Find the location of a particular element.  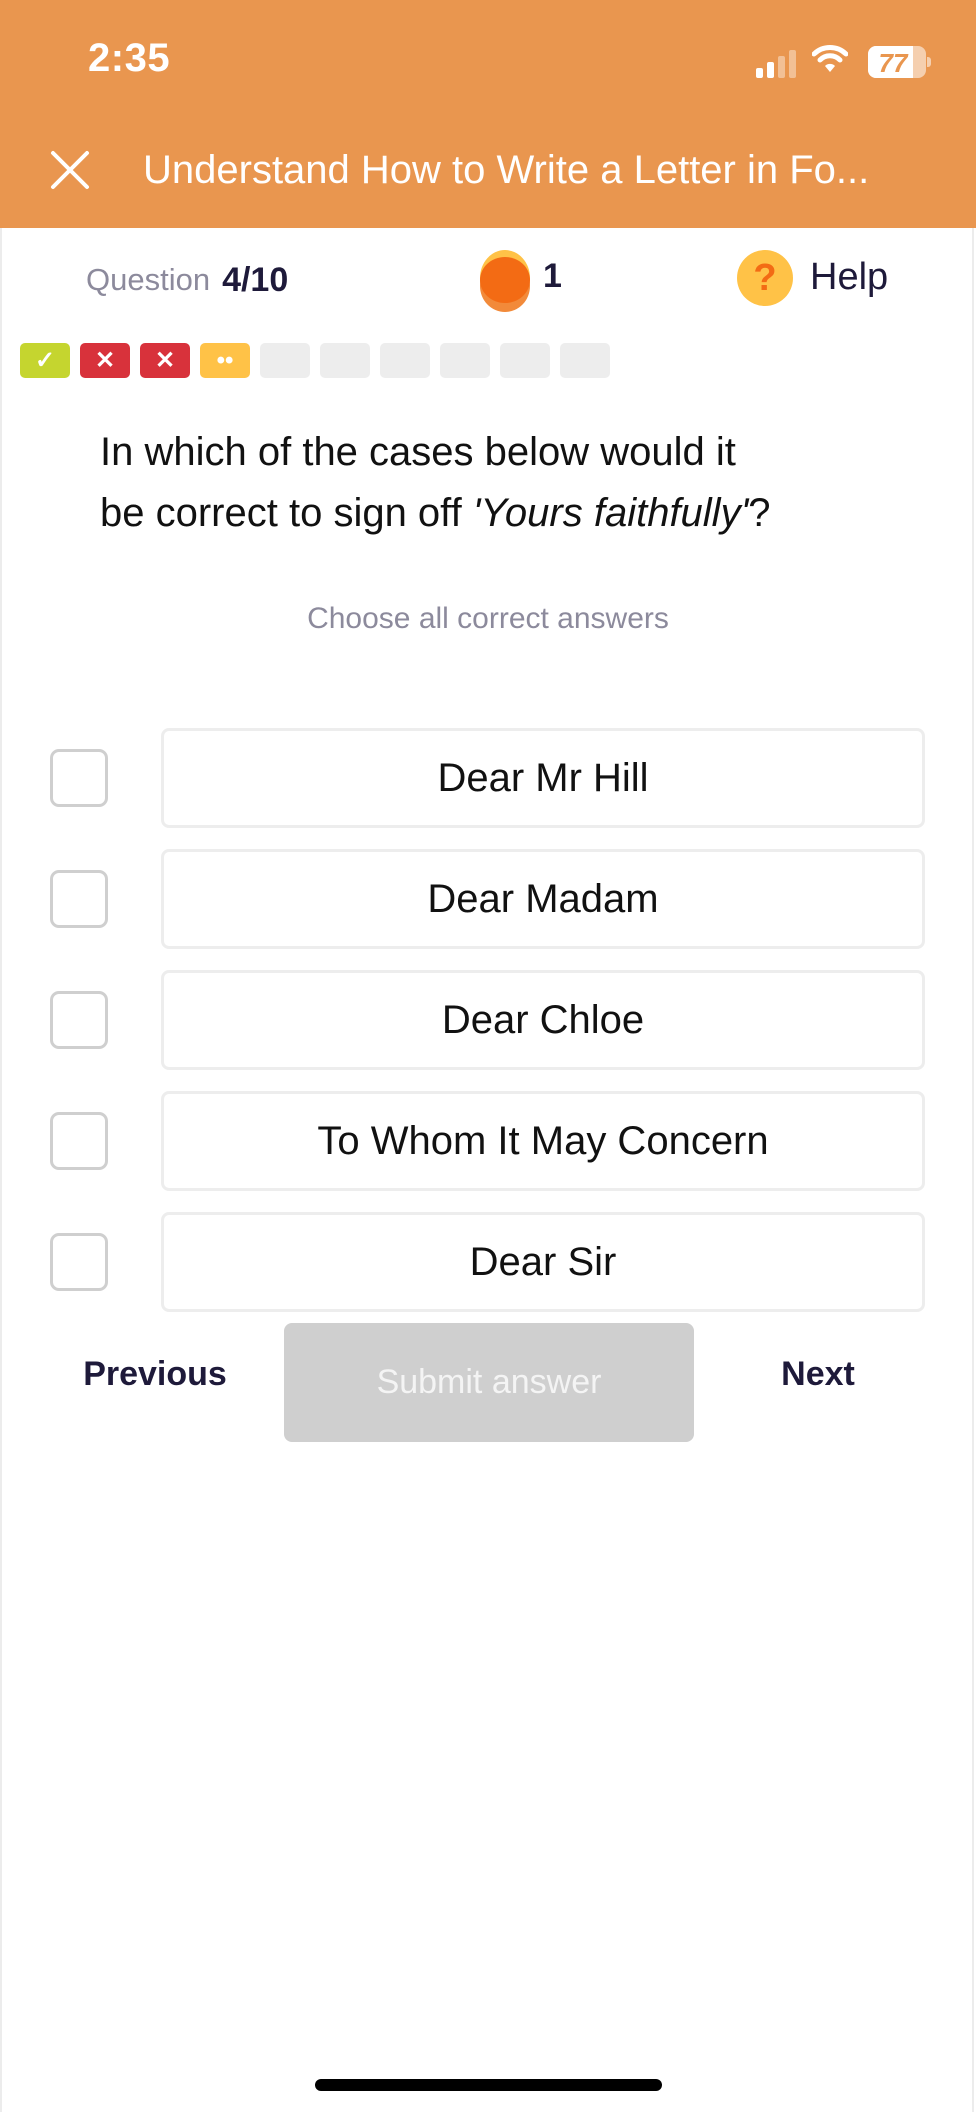

question-line-2-text: be correct to sign off is located at coordinates (286, 513).